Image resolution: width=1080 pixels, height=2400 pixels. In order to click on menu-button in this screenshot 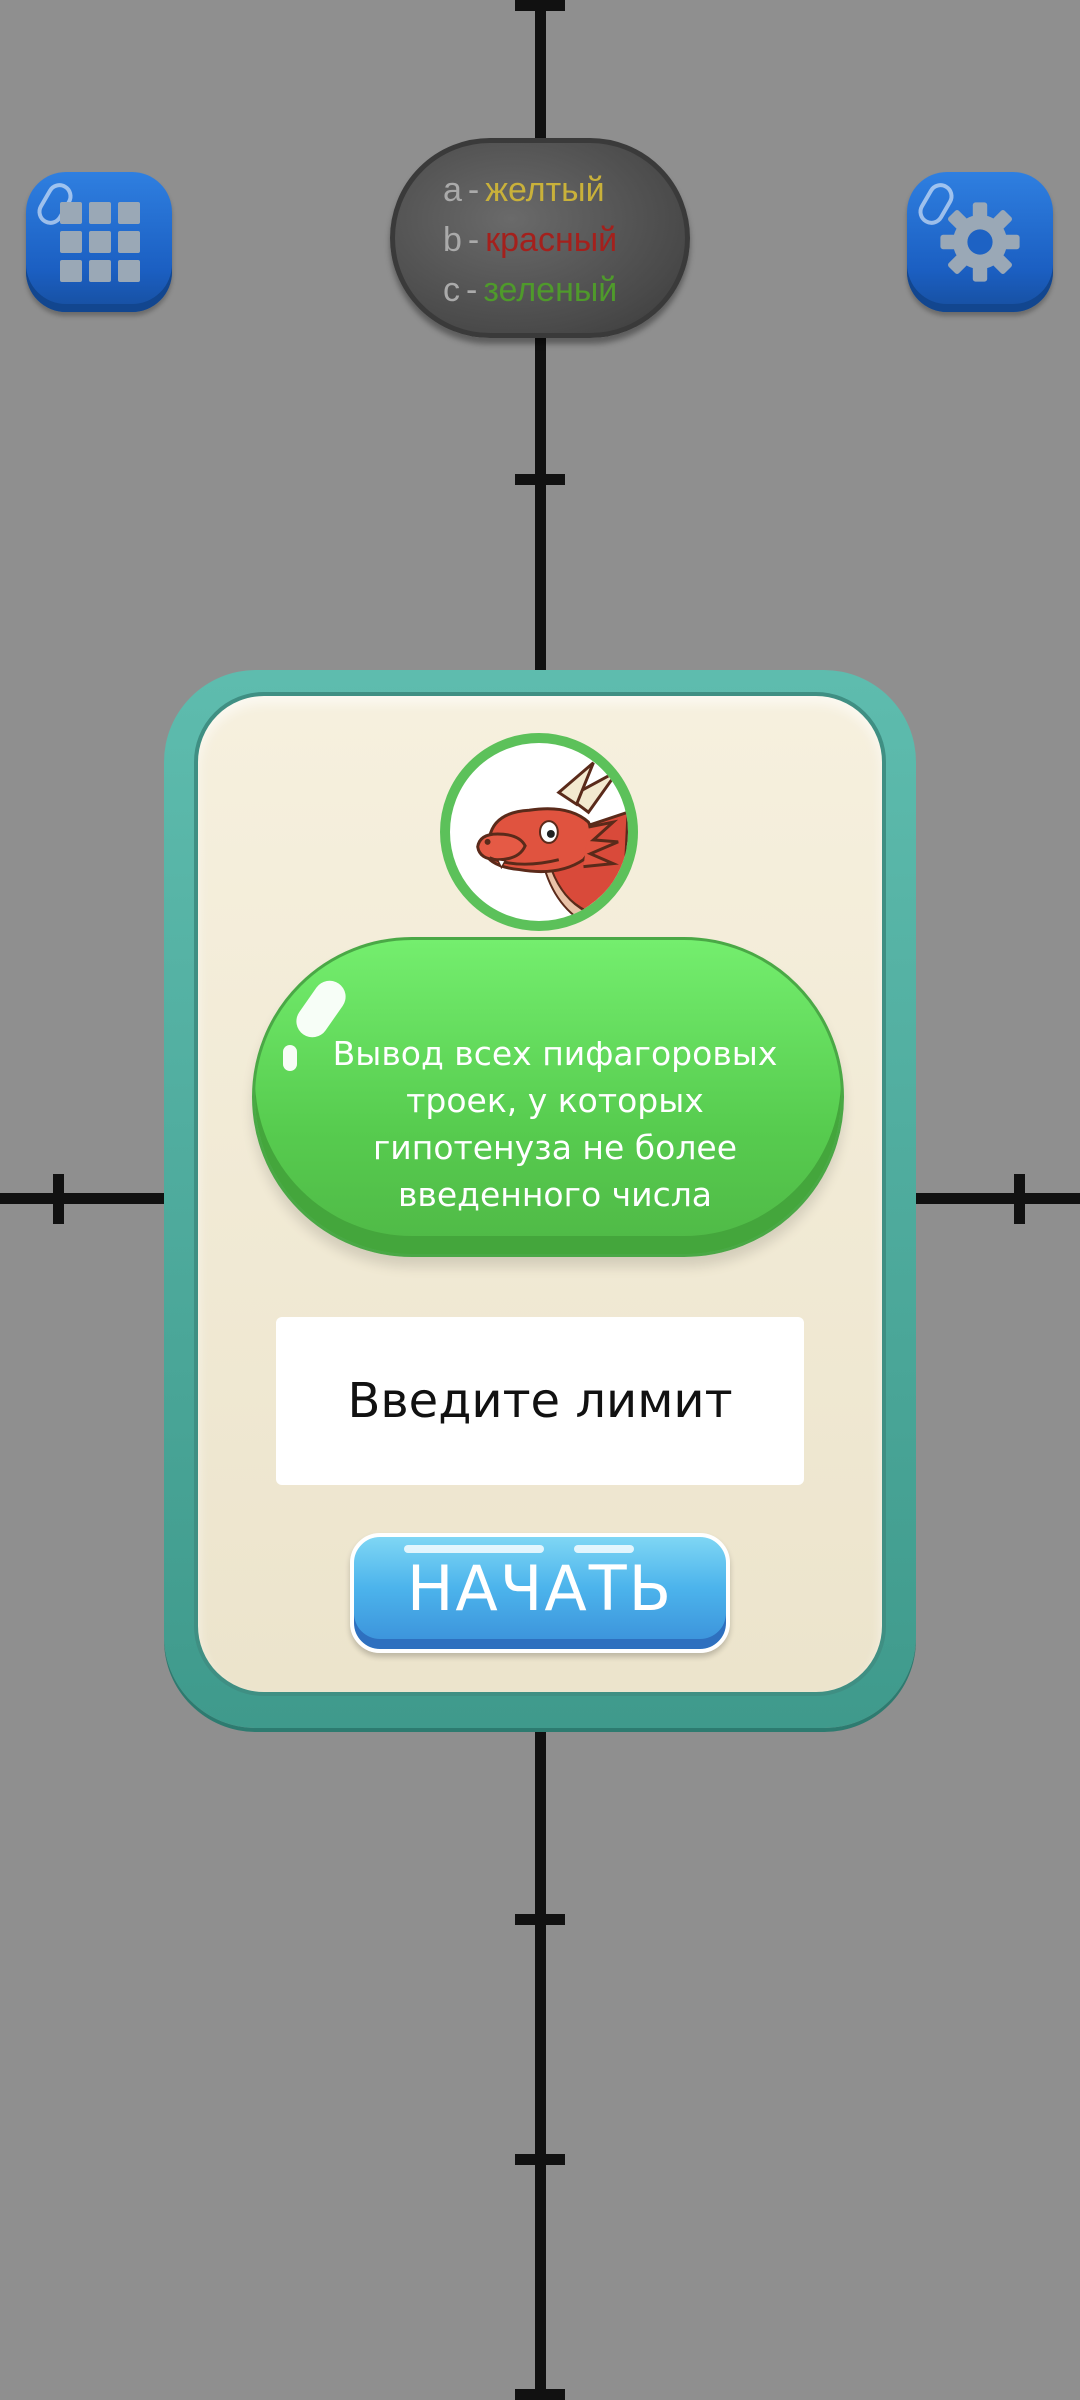, I will do `click(99, 242)`.